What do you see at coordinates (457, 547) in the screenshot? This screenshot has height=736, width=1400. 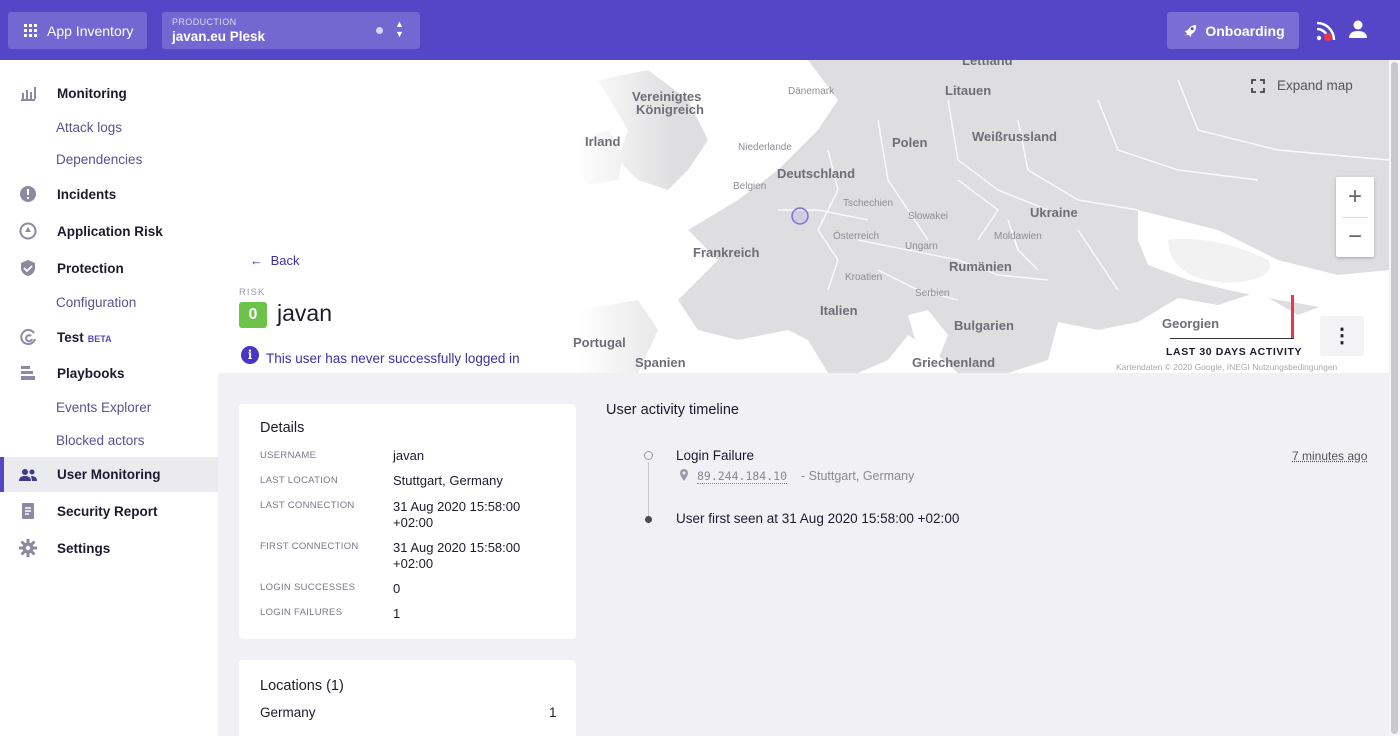 I see `detail-value: 31 Aug 2020 15:58:00` at bounding box center [457, 547].